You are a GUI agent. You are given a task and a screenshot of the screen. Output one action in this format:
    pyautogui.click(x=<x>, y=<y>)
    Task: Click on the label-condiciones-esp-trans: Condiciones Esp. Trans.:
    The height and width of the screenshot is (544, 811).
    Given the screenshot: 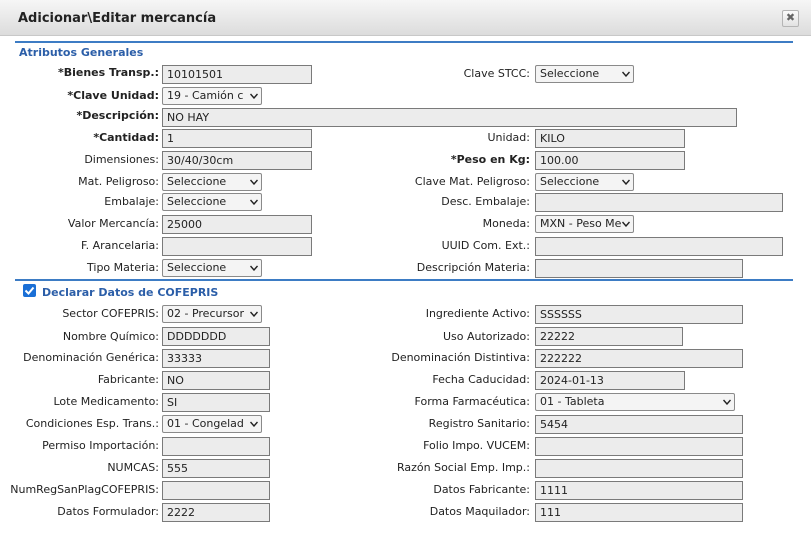 What is the action you would take?
    pyautogui.click(x=92, y=423)
    